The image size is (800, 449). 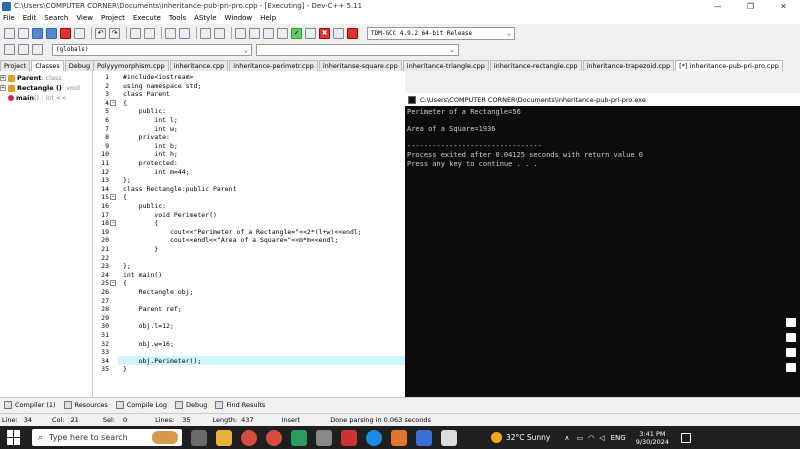 What do you see at coordinates (199, 437) in the screenshot?
I see `task-view-icon` at bounding box center [199, 437].